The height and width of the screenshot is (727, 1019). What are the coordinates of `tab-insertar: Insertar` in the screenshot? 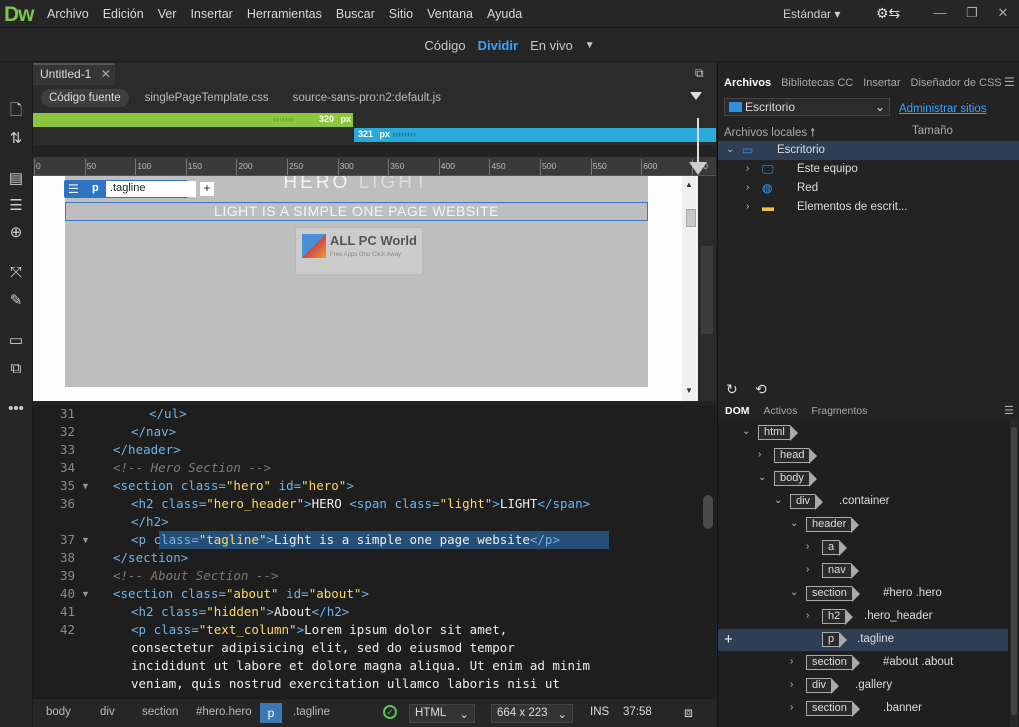 It's located at (881, 83).